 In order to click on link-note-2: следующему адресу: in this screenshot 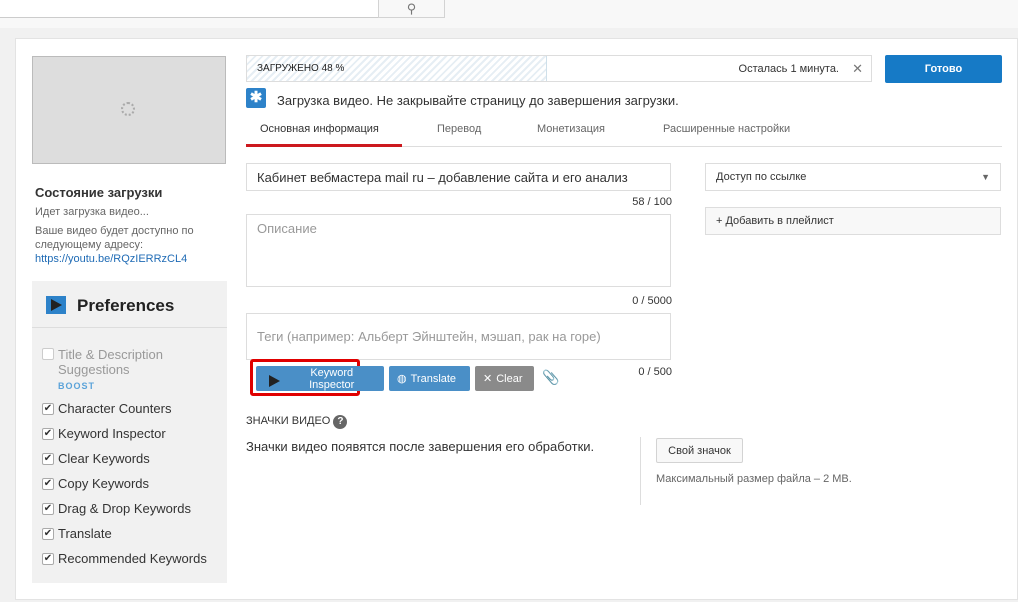, I will do `click(89, 245)`.